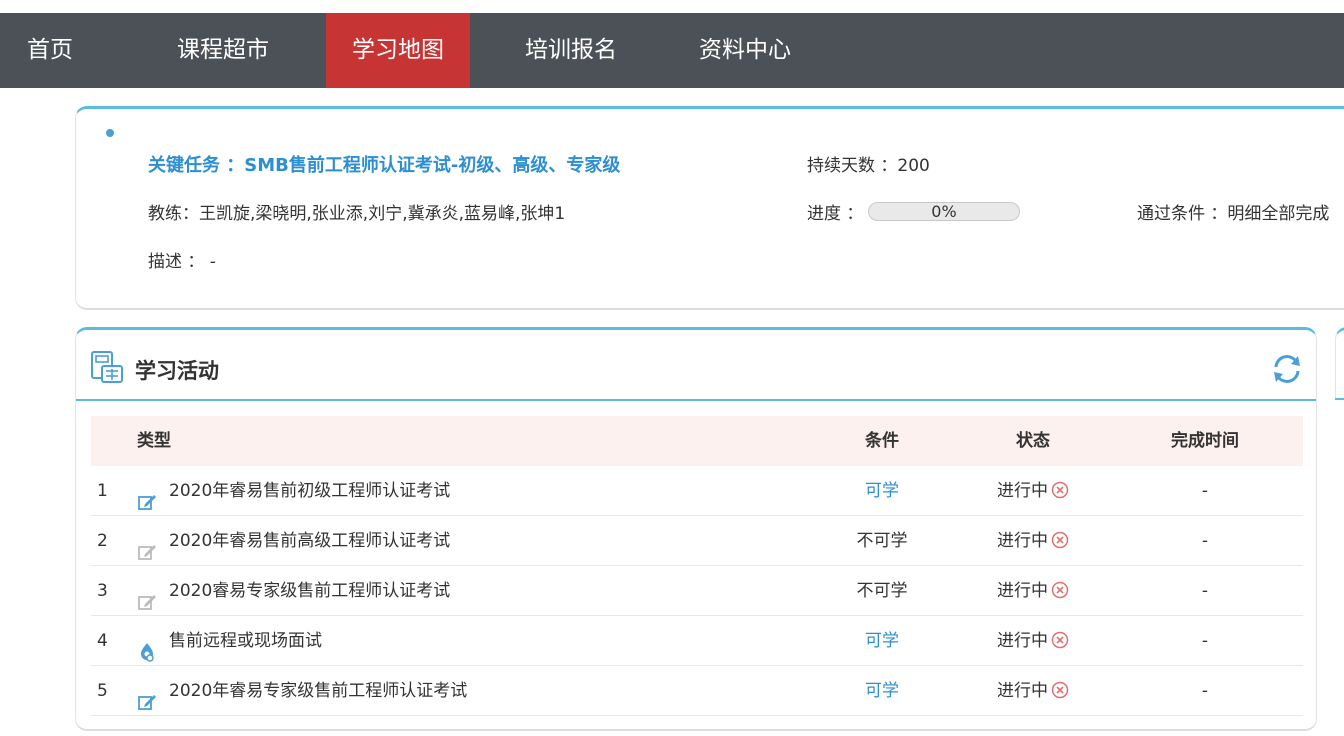 Image resolution: width=1344 pixels, height=736 pixels. What do you see at coordinates (110, 133) in the screenshot?
I see `bullet-dot` at bounding box center [110, 133].